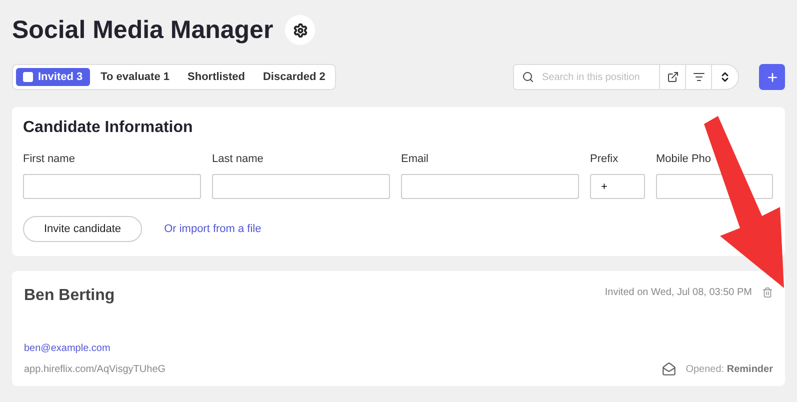 Image resolution: width=797 pixels, height=402 pixels. I want to click on tab: To evaluate 1, so click(135, 77).